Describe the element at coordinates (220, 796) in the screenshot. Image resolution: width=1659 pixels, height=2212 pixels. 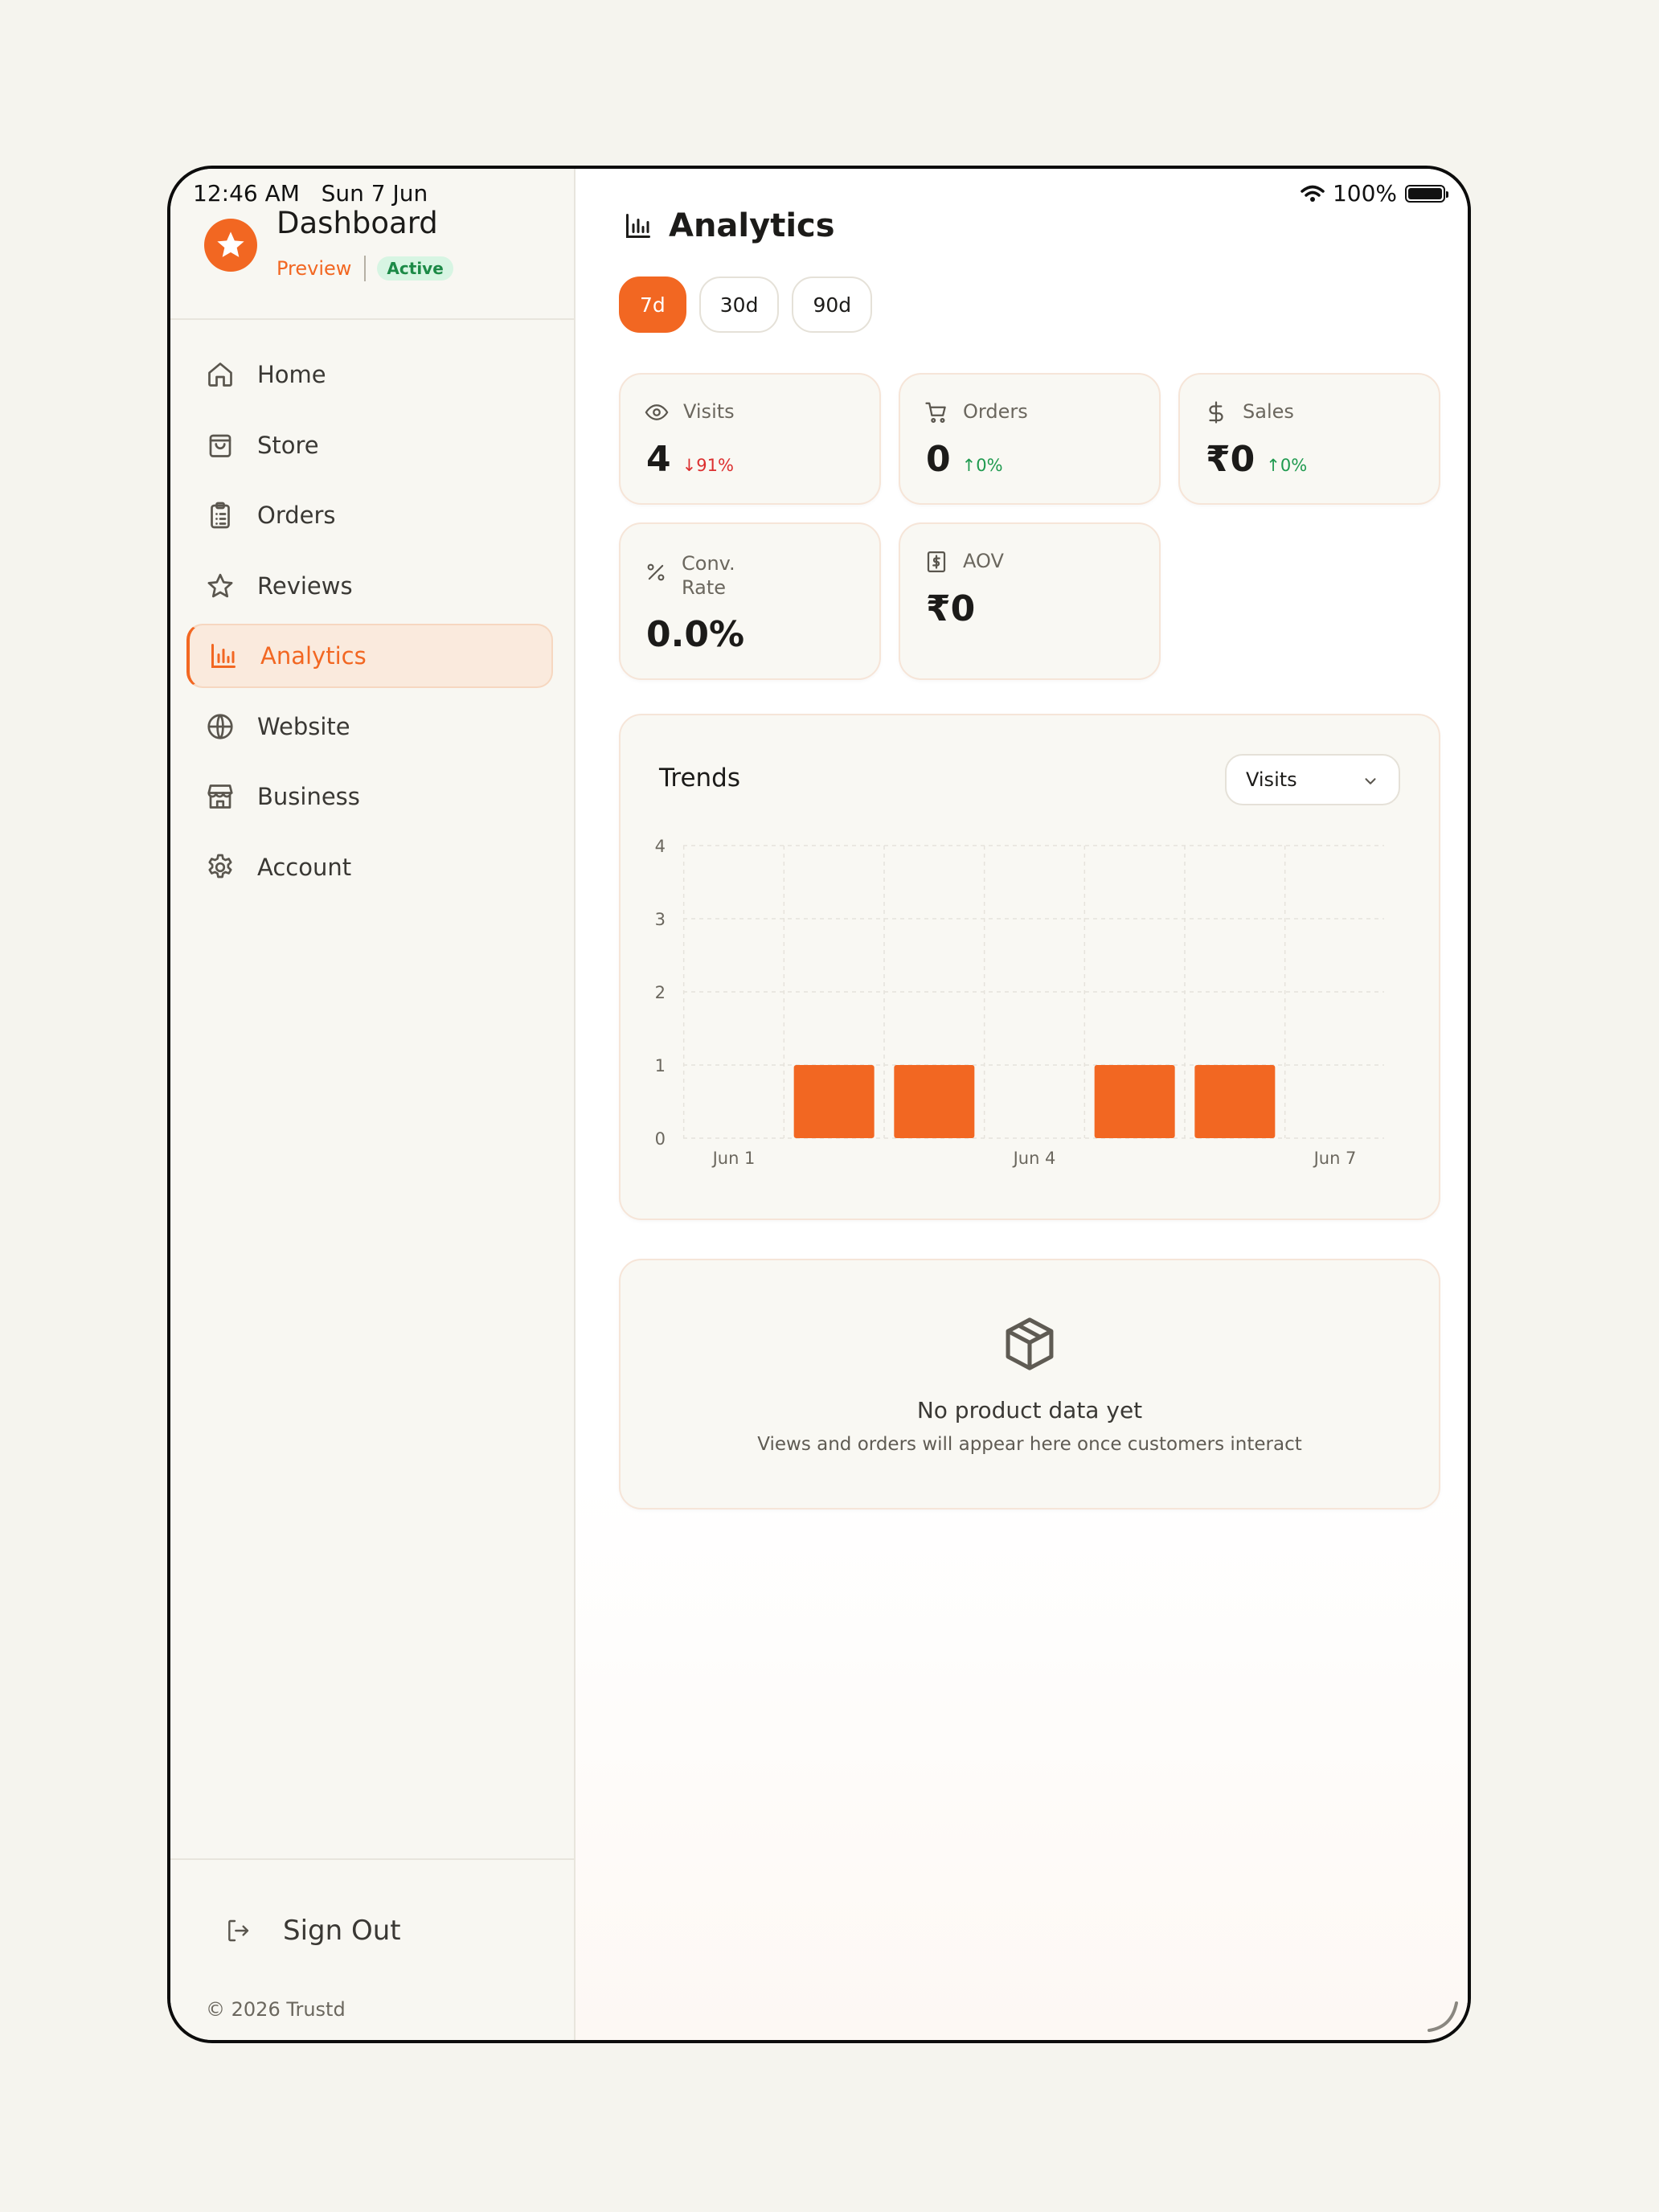
I see `store-icon` at that location.